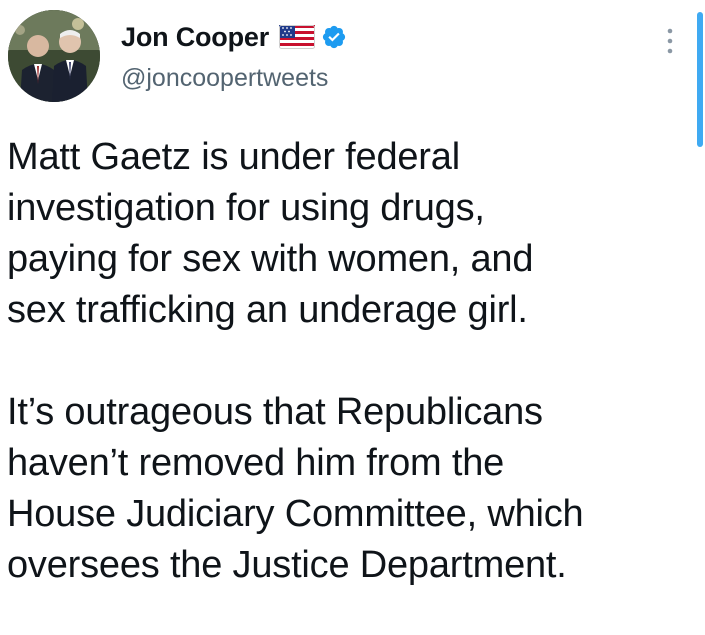  I want to click on avatar, so click(54, 56).